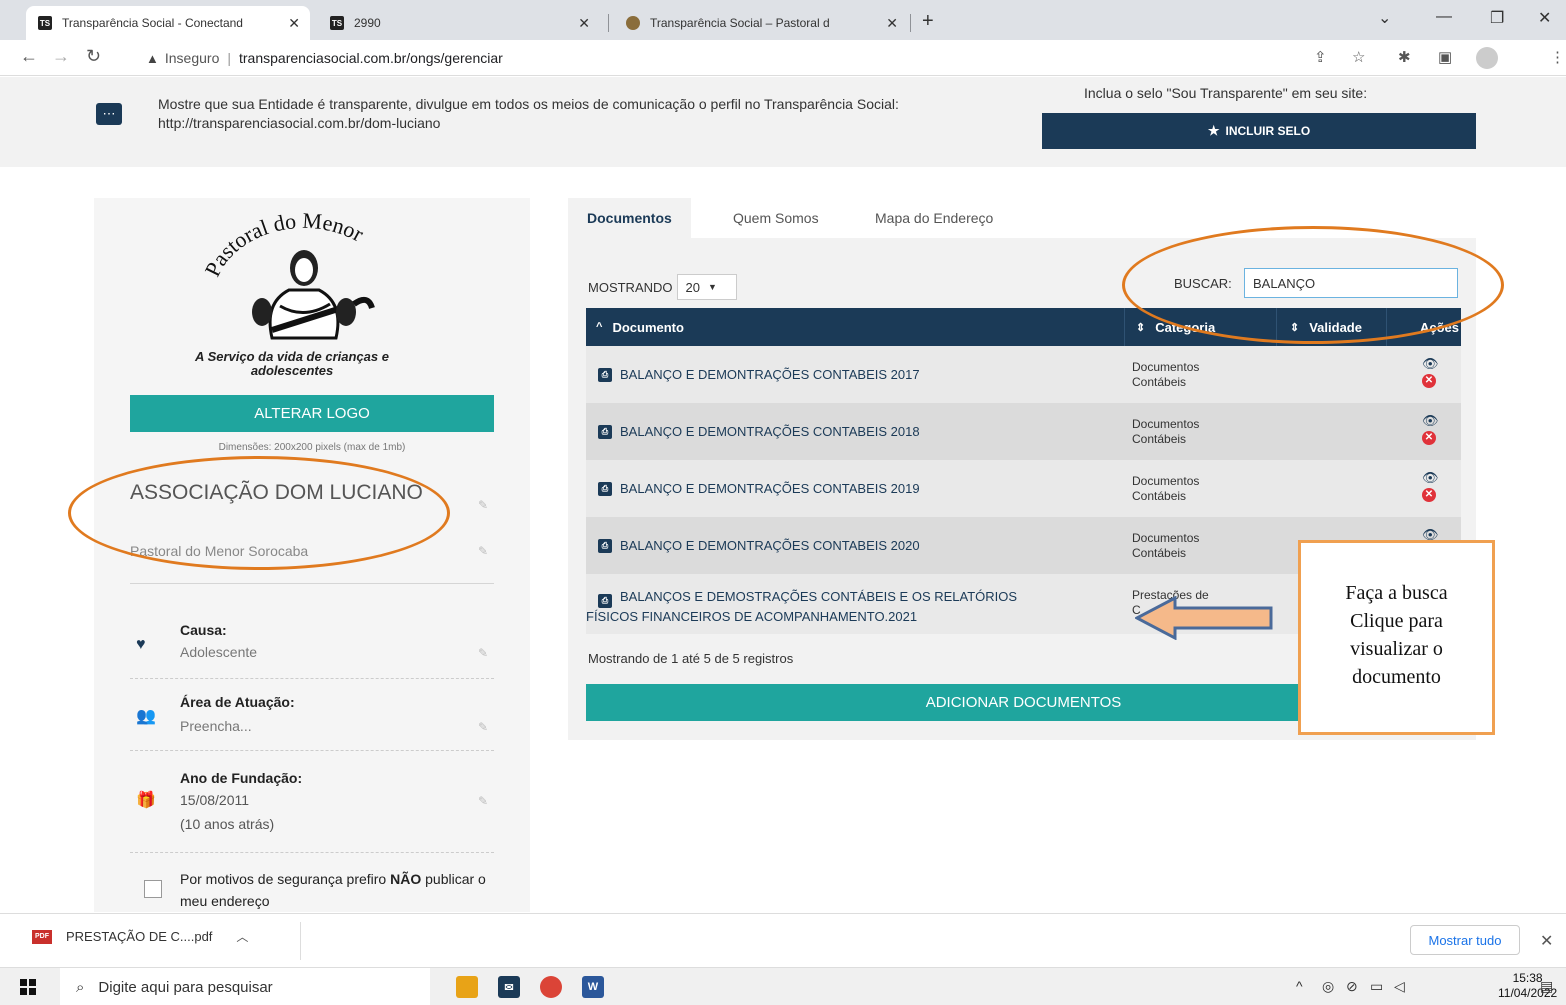 The width and height of the screenshot is (1566, 1005). Describe the element at coordinates (846, 374) in the screenshot. I see `document-link: ⎙ BALANÇO E DEMONTRAÇÕES CONTABEIS 2017` at that location.